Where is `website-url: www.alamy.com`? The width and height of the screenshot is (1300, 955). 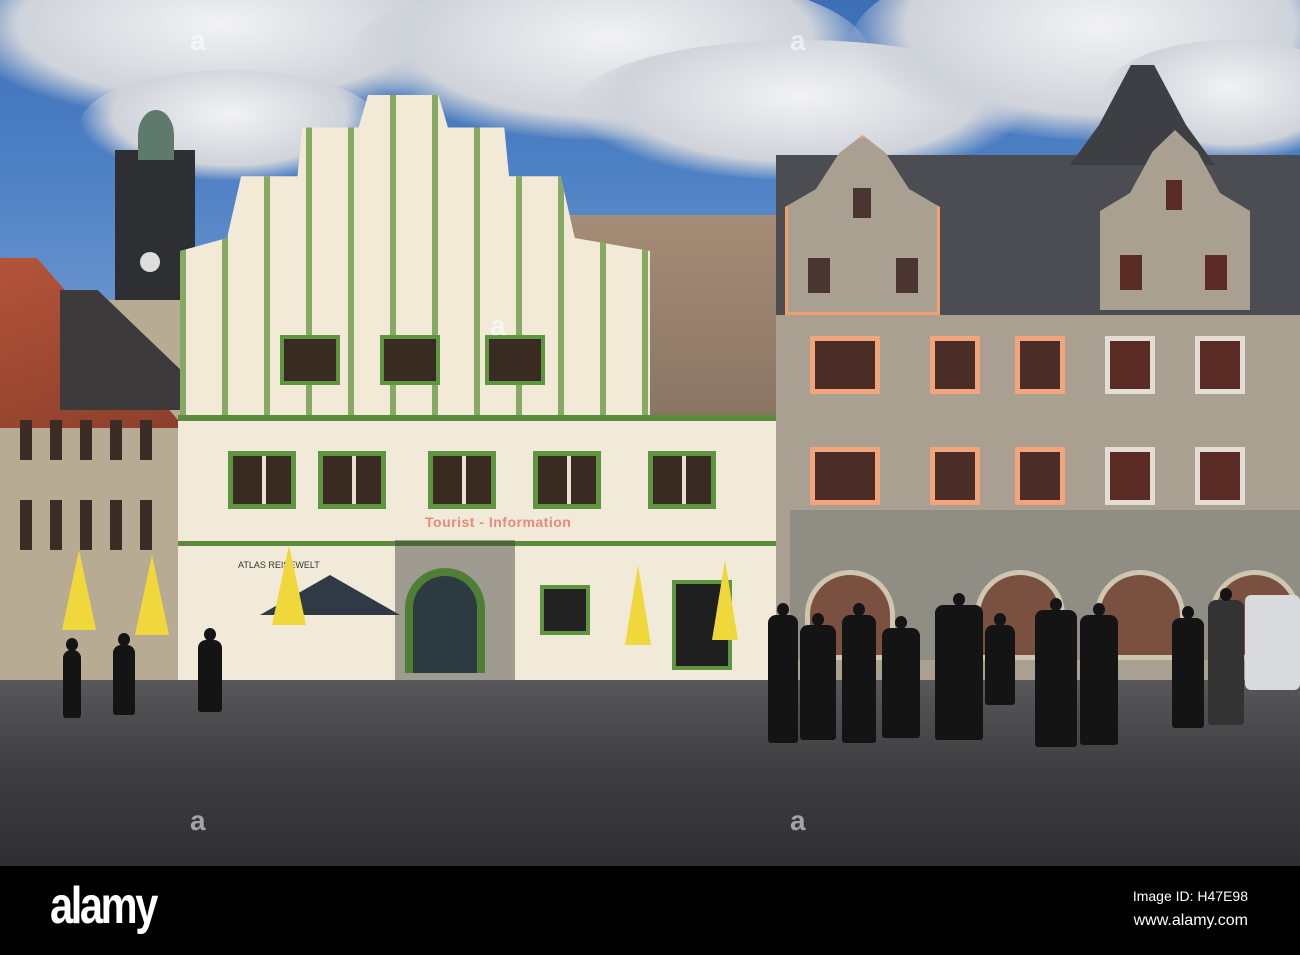 website-url: www.alamy.com is located at coordinates (1190, 920).